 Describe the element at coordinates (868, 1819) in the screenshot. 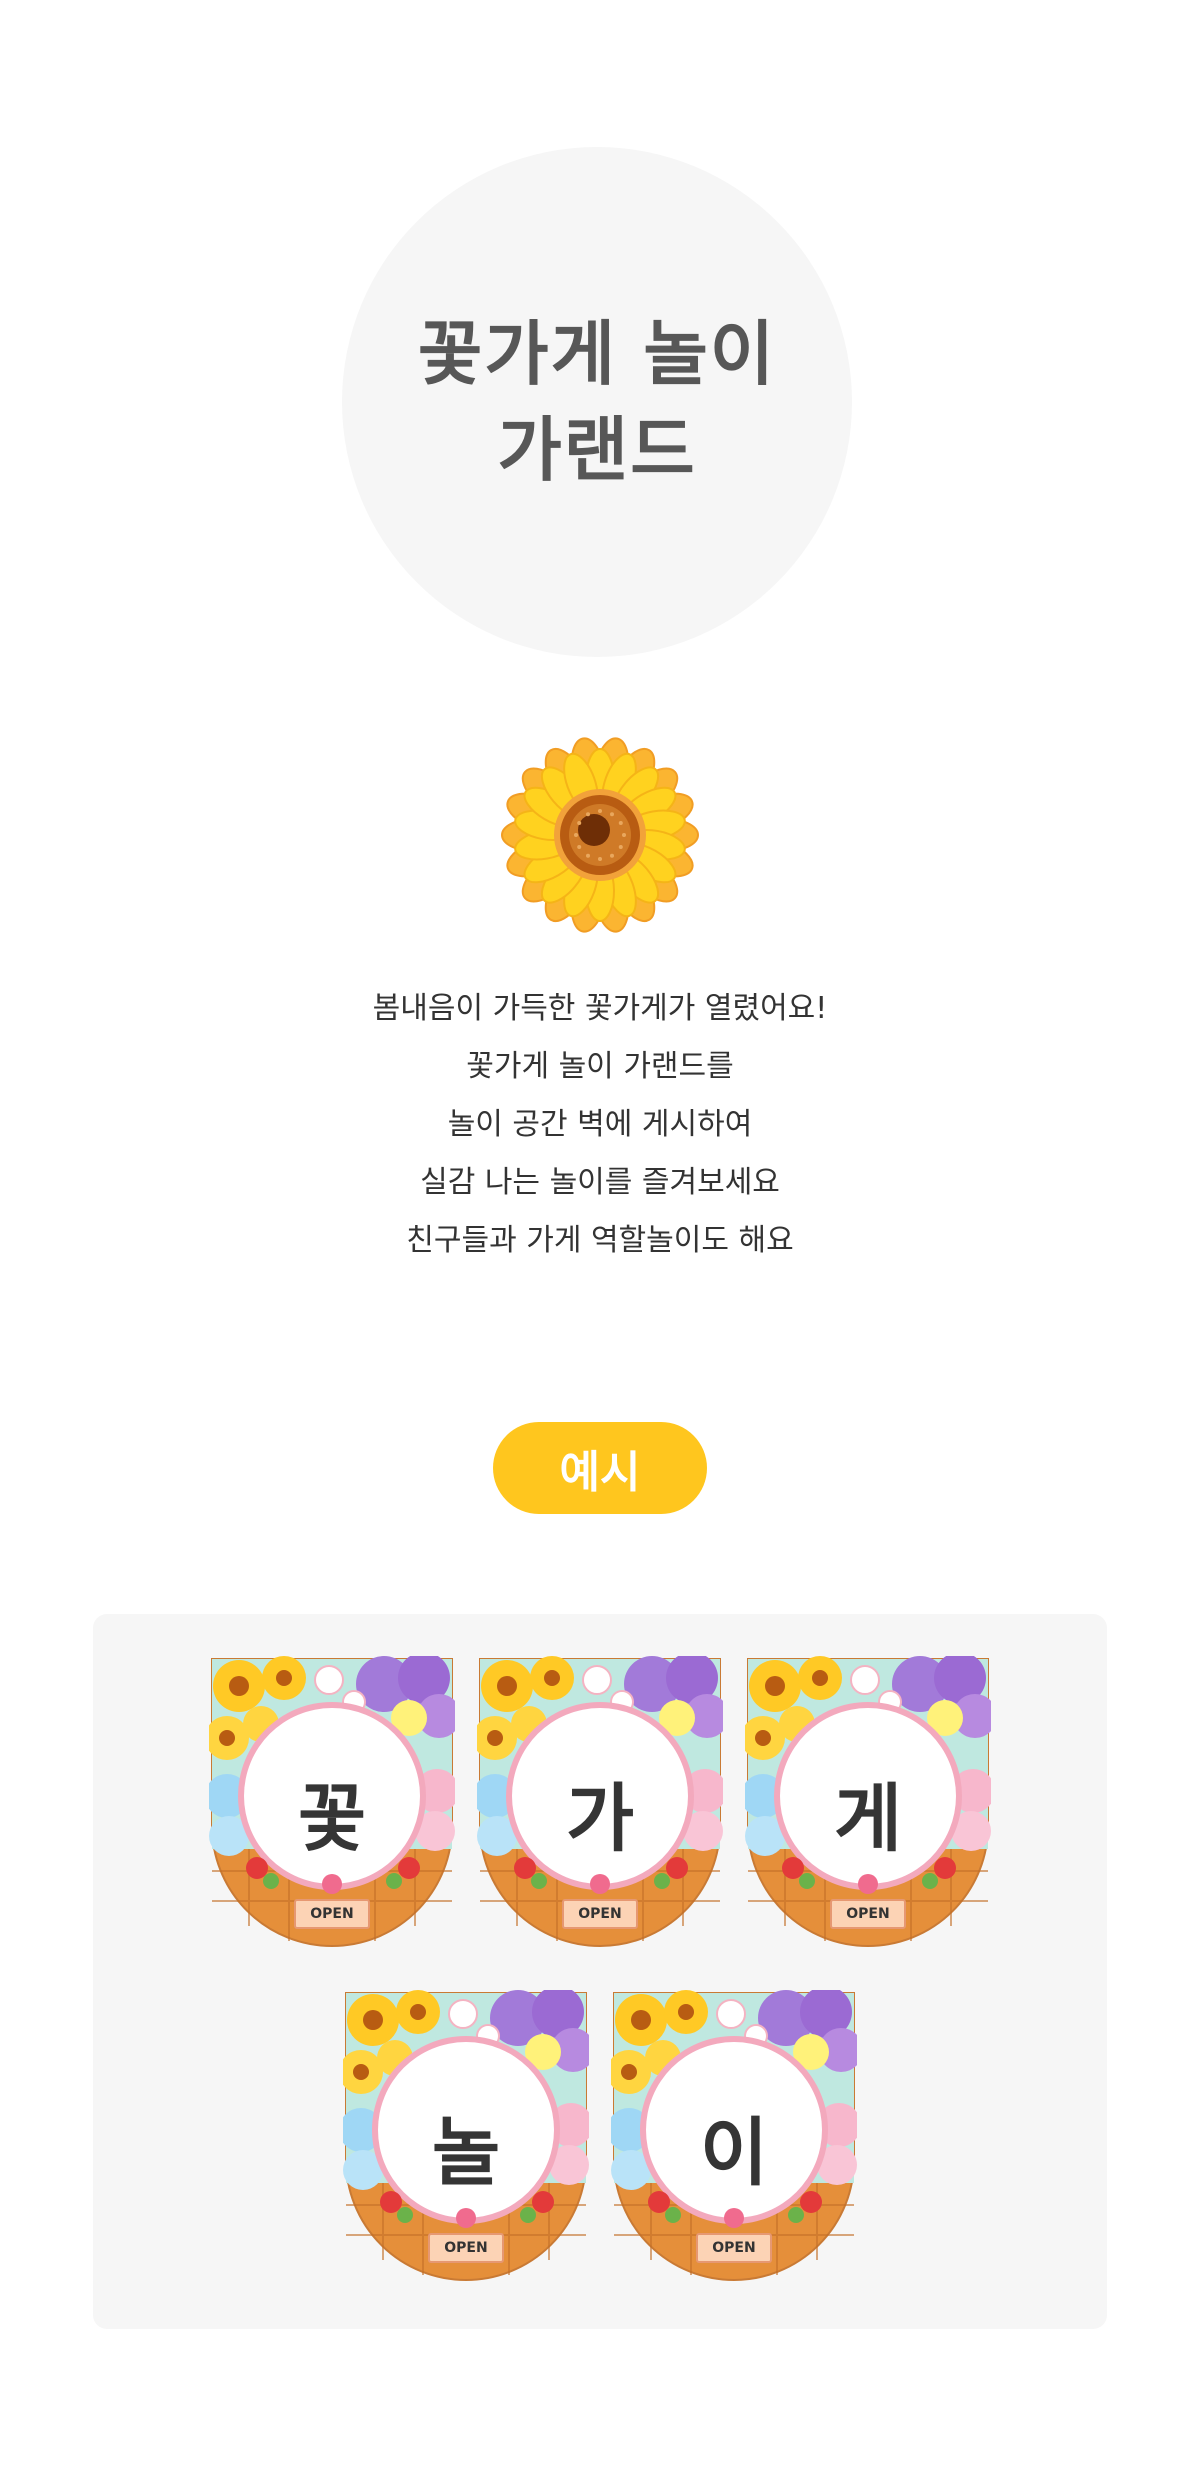

I see `flag-letter: 게` at that location.